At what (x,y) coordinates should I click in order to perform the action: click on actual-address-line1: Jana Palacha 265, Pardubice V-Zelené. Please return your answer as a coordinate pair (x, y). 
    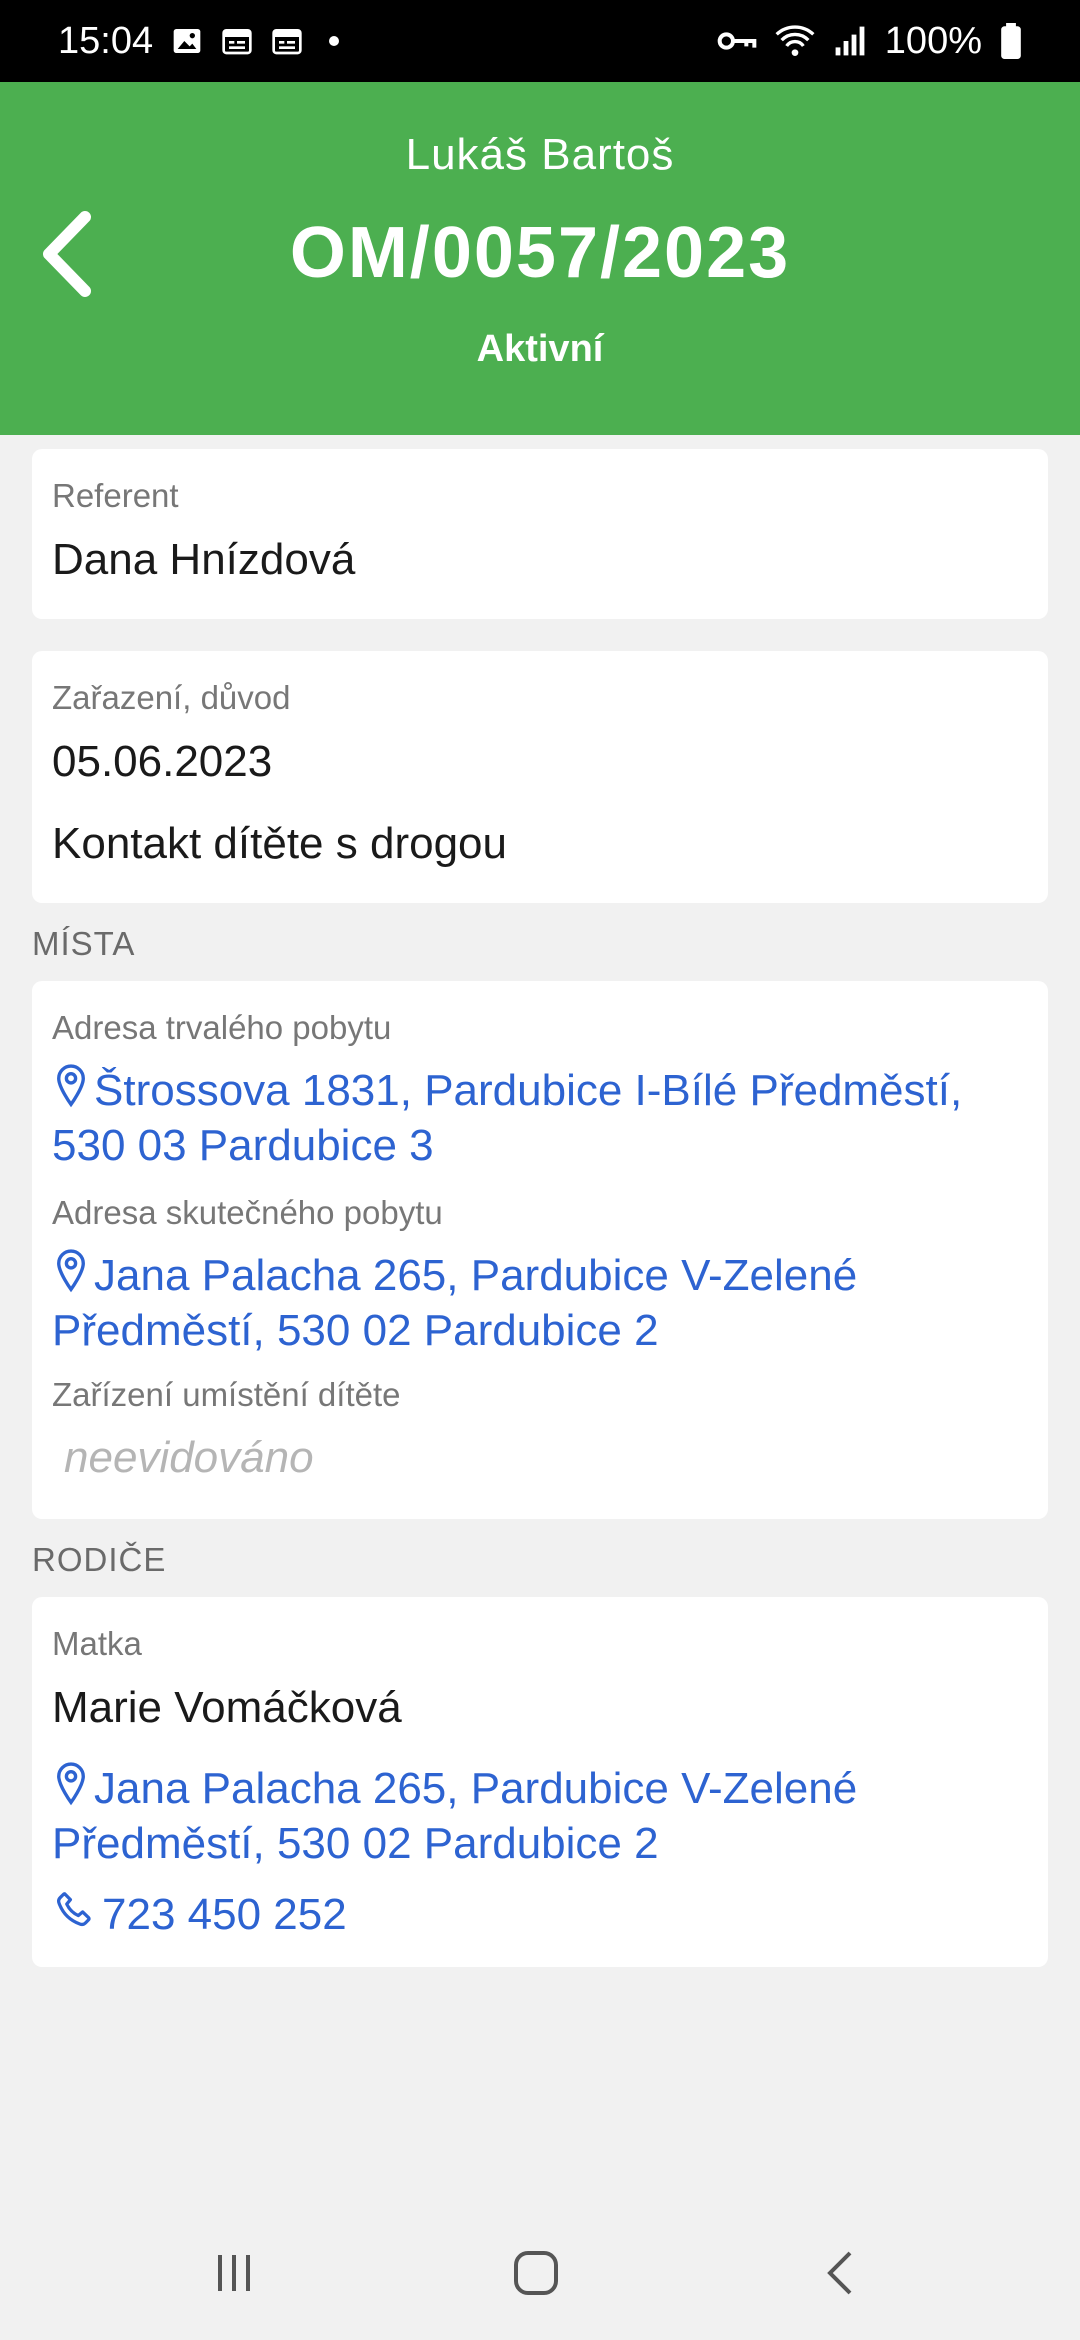
    Looking at the image, I should click on (476, 1275).